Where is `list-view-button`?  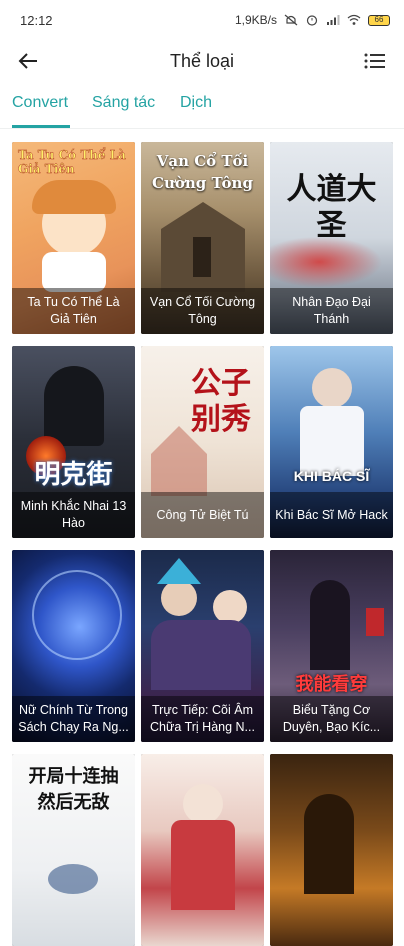 list-view-button is located at coordinates (375, 61).